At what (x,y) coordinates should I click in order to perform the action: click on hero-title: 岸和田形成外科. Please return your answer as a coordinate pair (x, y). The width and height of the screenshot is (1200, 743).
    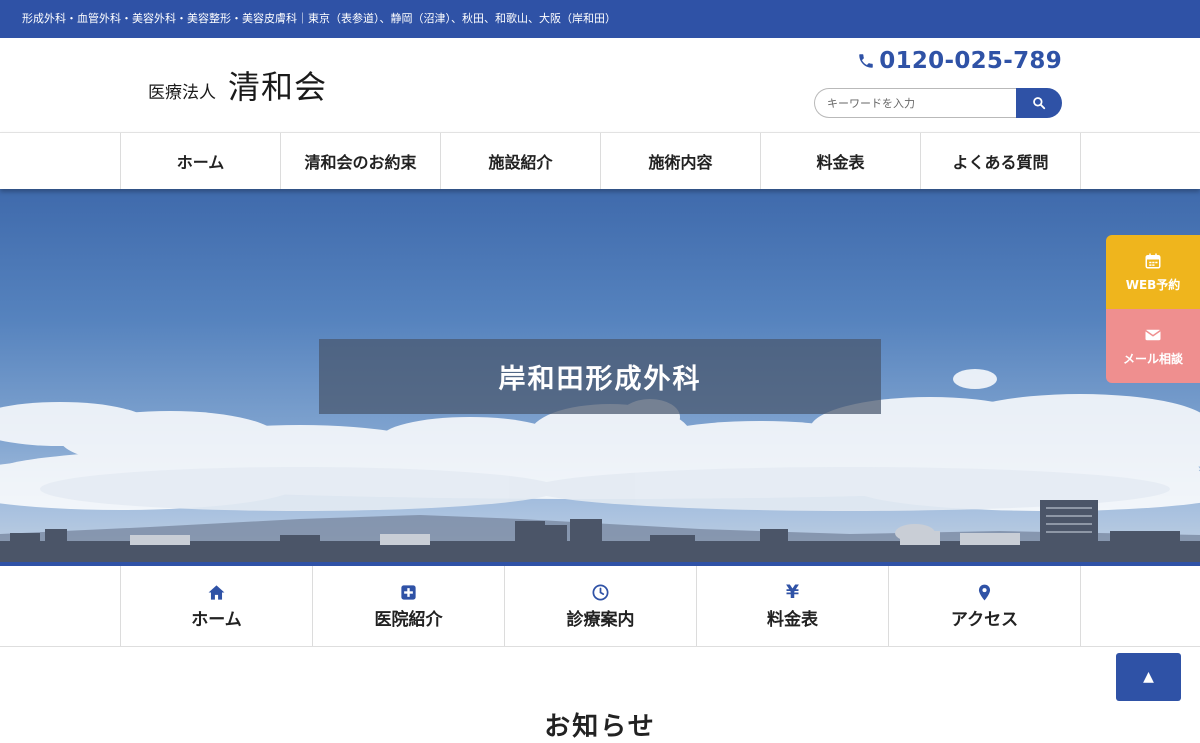
    Looking at the image, I should click on (600, 376).